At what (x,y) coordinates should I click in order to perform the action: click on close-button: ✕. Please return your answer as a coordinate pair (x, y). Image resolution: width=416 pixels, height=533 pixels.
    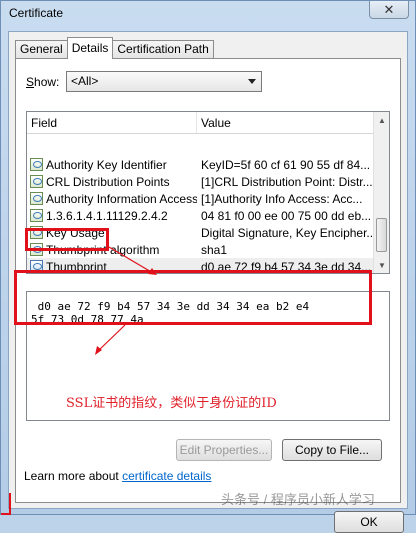
    Looking at the image, I should click on (389, 10).